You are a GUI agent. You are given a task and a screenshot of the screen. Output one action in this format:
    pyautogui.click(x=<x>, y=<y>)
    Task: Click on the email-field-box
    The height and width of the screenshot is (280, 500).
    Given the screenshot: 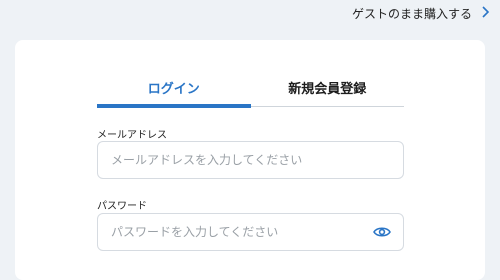 What is the action you would take?
    pyautogui.click(x=250, y=160)
    